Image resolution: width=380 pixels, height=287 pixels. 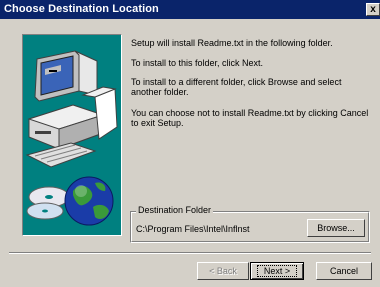 I want to click on cancel-button: Cancel, so click(x=344, y=271).